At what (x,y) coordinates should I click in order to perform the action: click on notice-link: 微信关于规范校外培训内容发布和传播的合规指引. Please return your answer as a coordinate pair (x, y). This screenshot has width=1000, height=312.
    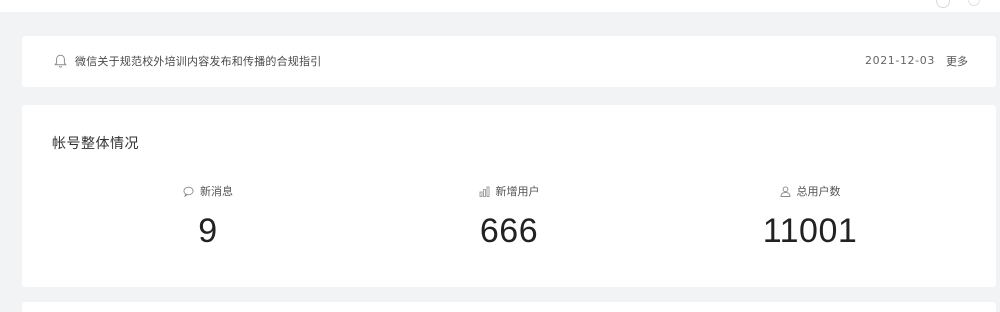
    Looking at the image, I should click on (198, 61).